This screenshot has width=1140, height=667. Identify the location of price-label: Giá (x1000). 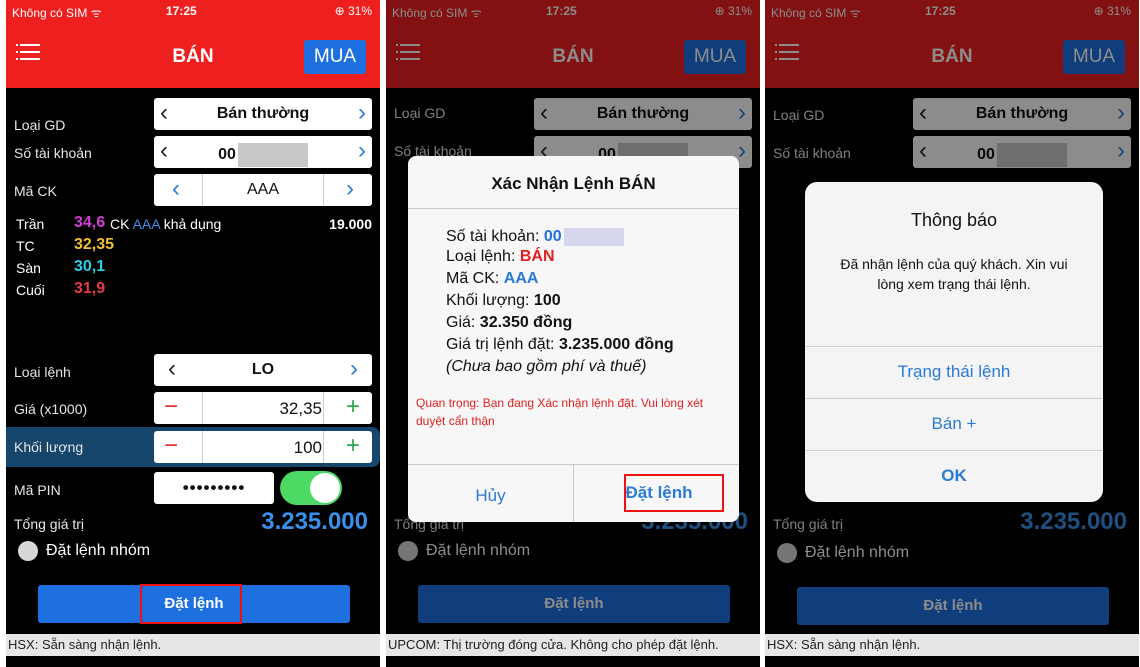
(51, 409).